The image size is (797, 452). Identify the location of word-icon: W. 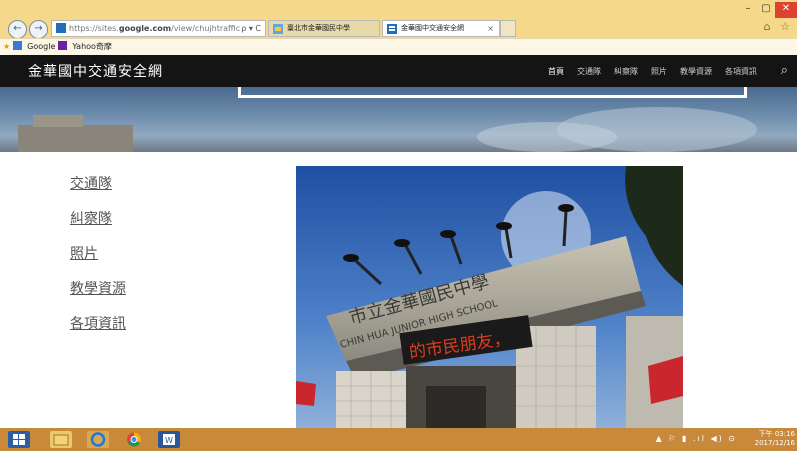
(169, 439).